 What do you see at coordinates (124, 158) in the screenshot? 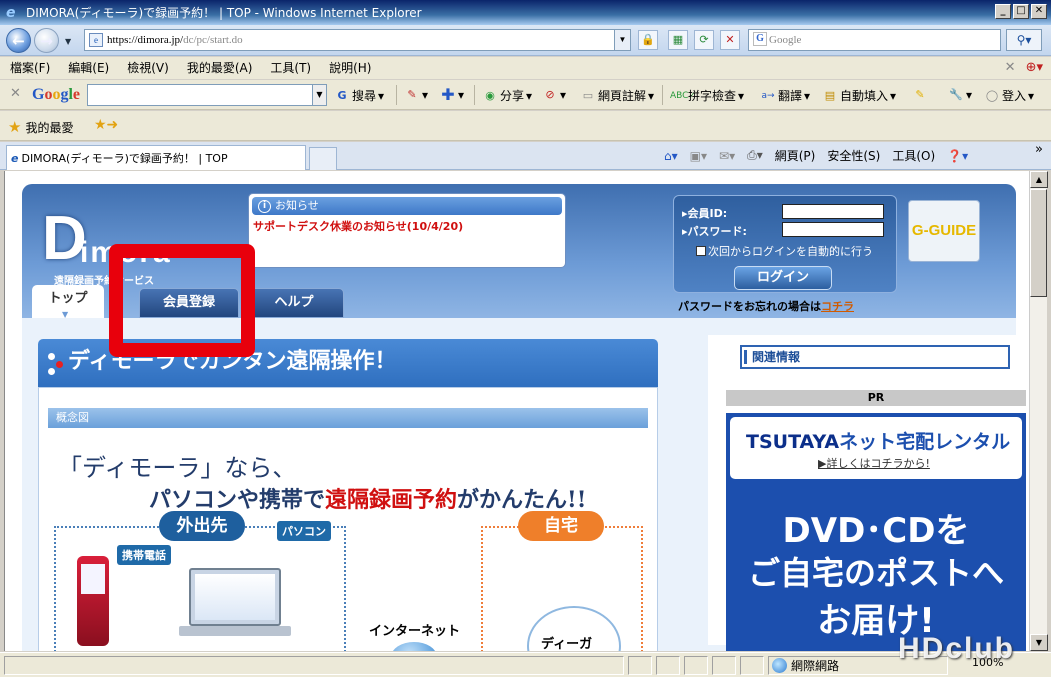
I see `tab-label: DIMORA(ディモーラ)で録画予約！ | TOP` at bounding box center [124, 158].